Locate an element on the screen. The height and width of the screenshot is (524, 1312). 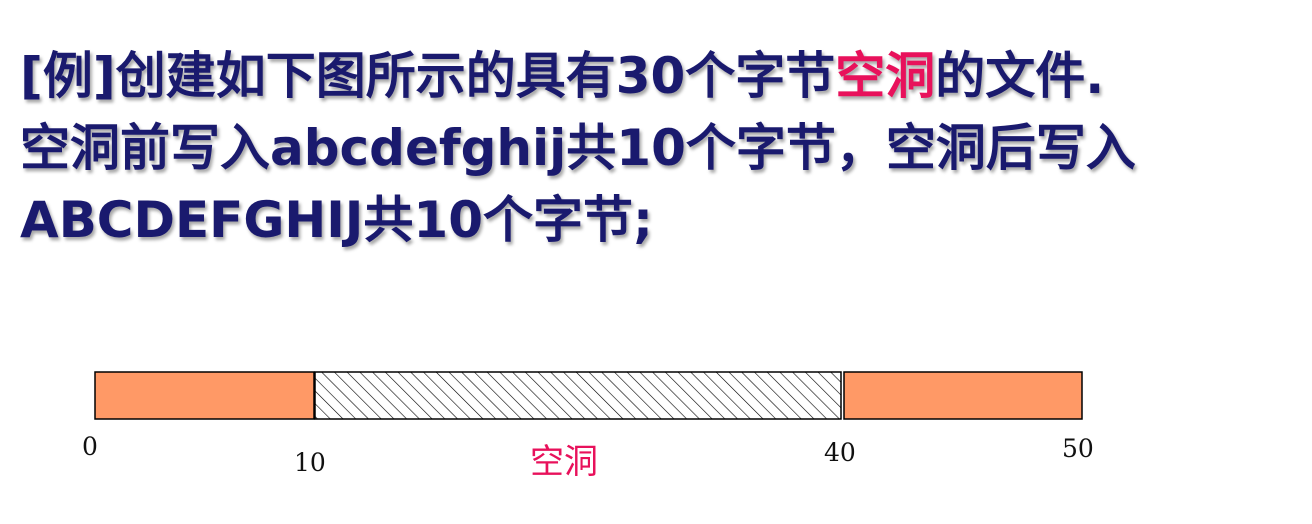
tick-label: 0 is located at coordinates (90, 446).